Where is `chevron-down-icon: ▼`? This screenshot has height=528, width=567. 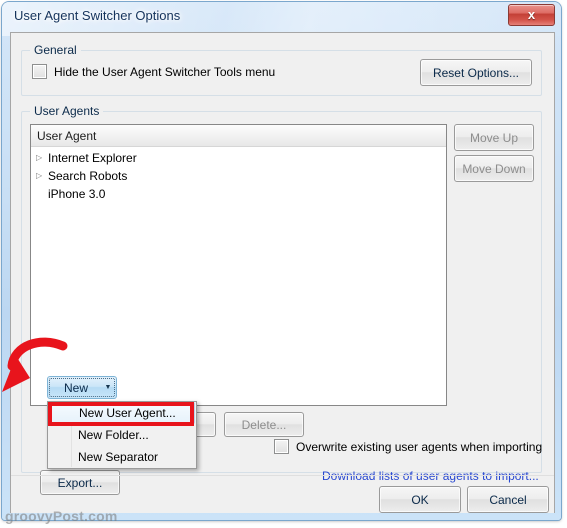 chevron-down-icon: ▼ is located at coordinates (108, 387).